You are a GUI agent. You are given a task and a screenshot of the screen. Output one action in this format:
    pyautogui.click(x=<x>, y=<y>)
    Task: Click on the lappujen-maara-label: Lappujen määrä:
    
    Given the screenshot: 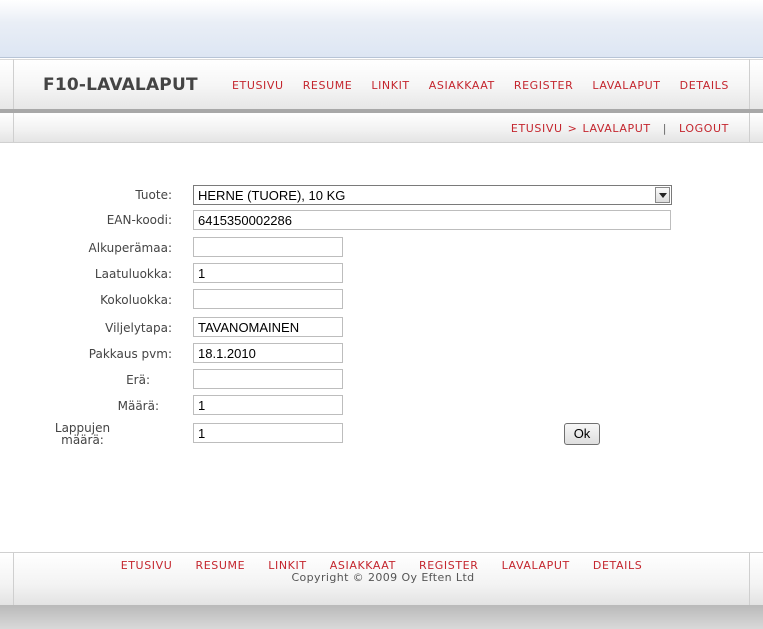 What is the action you would take?
    pyautogui.click(x=82, y=434)
    